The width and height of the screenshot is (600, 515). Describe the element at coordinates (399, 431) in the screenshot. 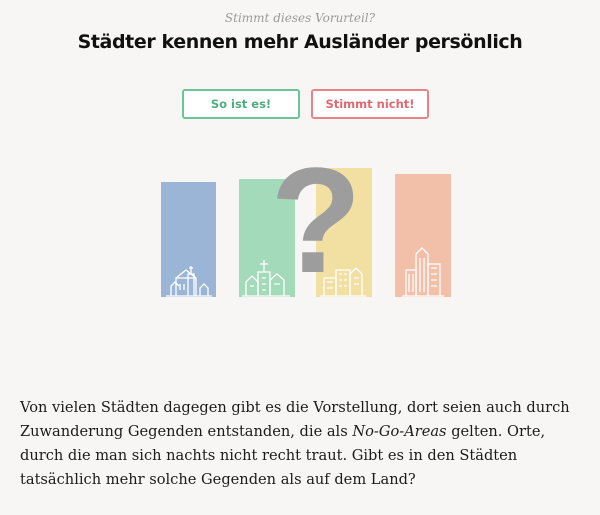

I see `paragraph-emphasis: No-Go-Areas` at that location.